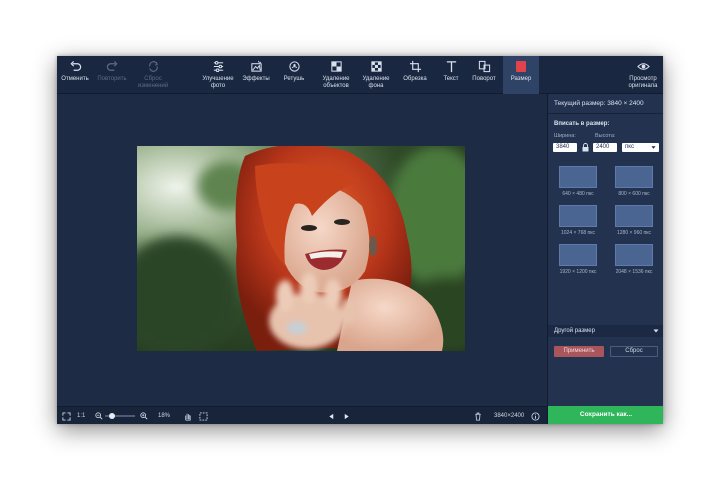 The height and width of the screenshot is (481, 720). Describe the element at coordinates (521, 75) in the screenshot. I see `tool-resize: Размер` at that location.